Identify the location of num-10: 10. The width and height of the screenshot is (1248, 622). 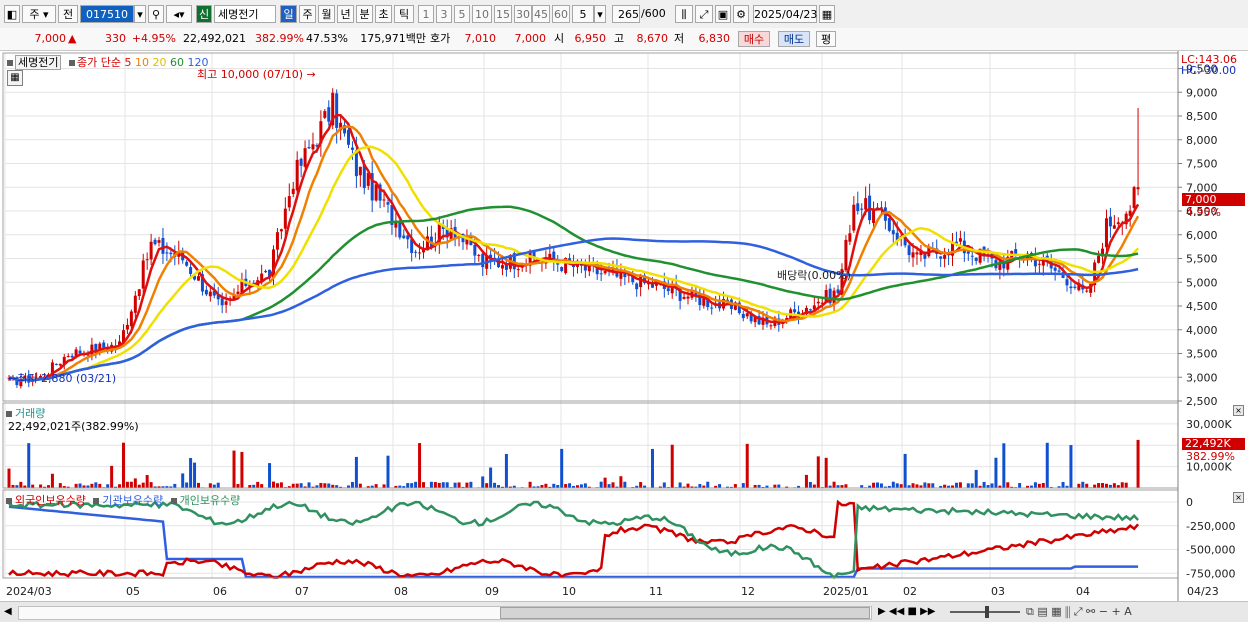
(482, 14).